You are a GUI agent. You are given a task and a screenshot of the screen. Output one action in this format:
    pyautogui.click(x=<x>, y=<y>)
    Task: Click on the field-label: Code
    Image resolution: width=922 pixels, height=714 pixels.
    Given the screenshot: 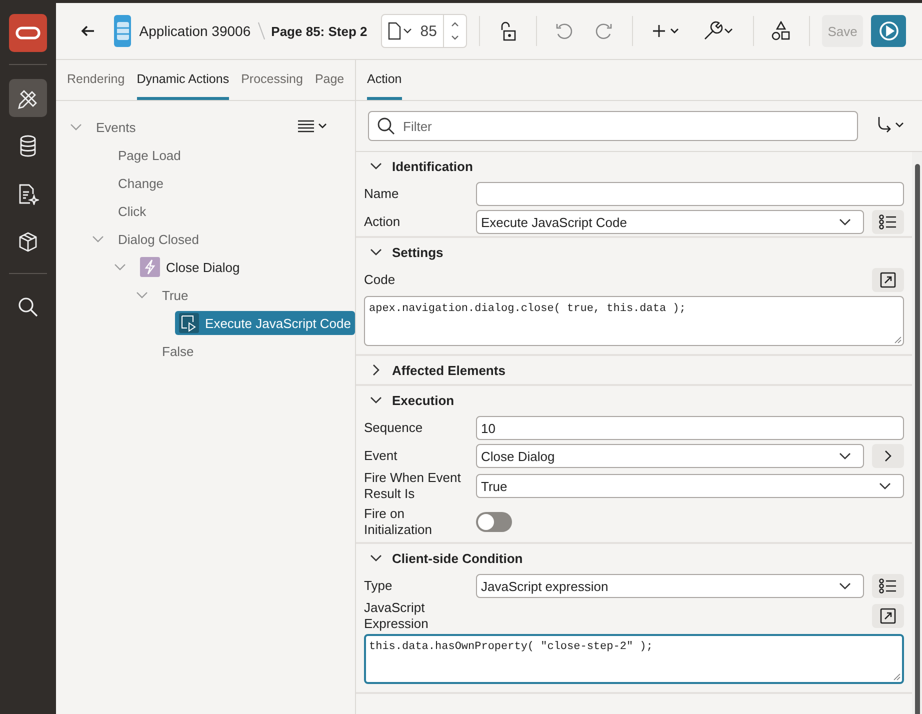 What is the action you would take?
    pyautogui.click(x=380, y=280)
    